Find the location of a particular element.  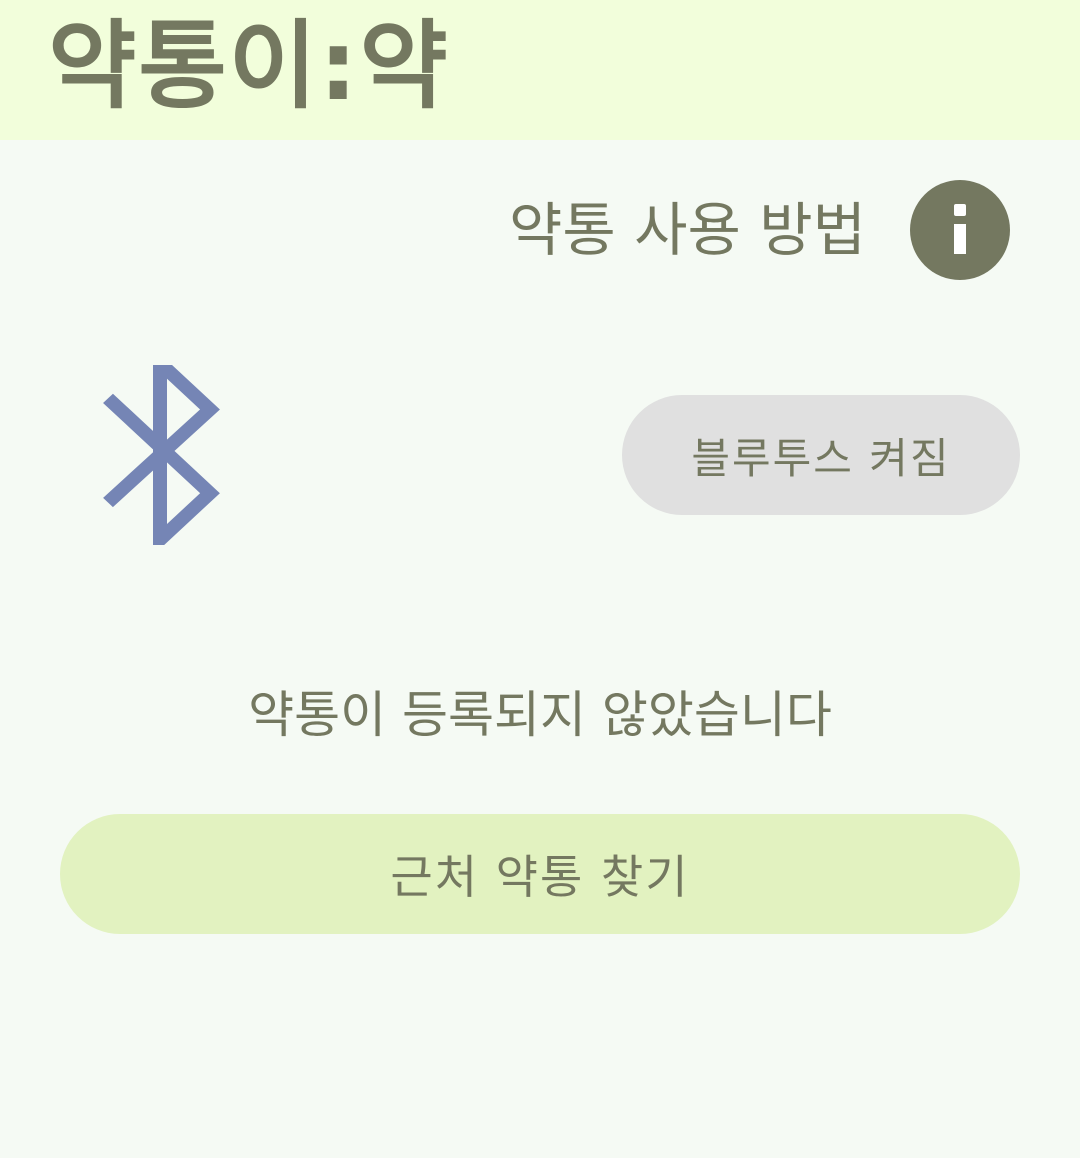

bluetooth-toggle-button: 블루투스 켜짐 is located at coordinates (821, 455).